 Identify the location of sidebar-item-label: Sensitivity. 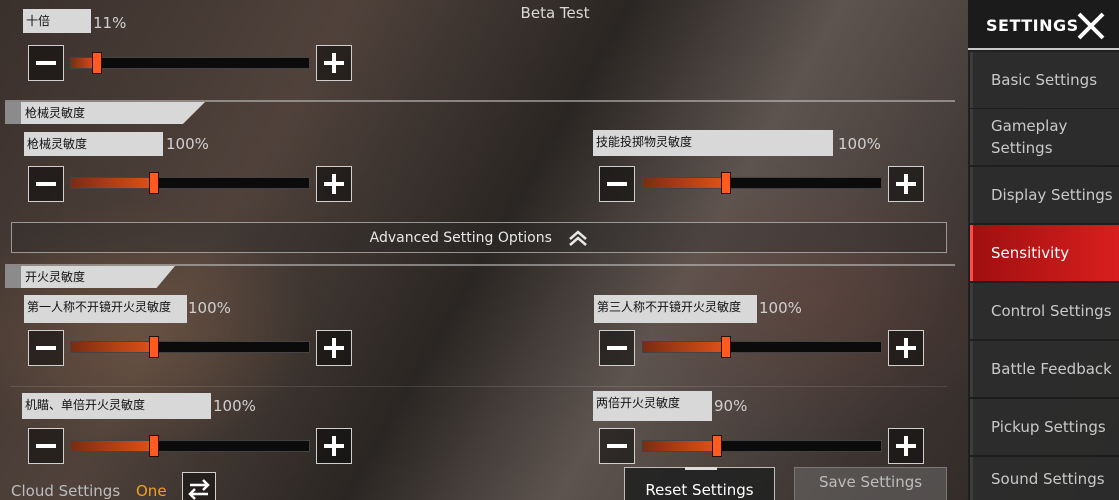
(1030, 253).